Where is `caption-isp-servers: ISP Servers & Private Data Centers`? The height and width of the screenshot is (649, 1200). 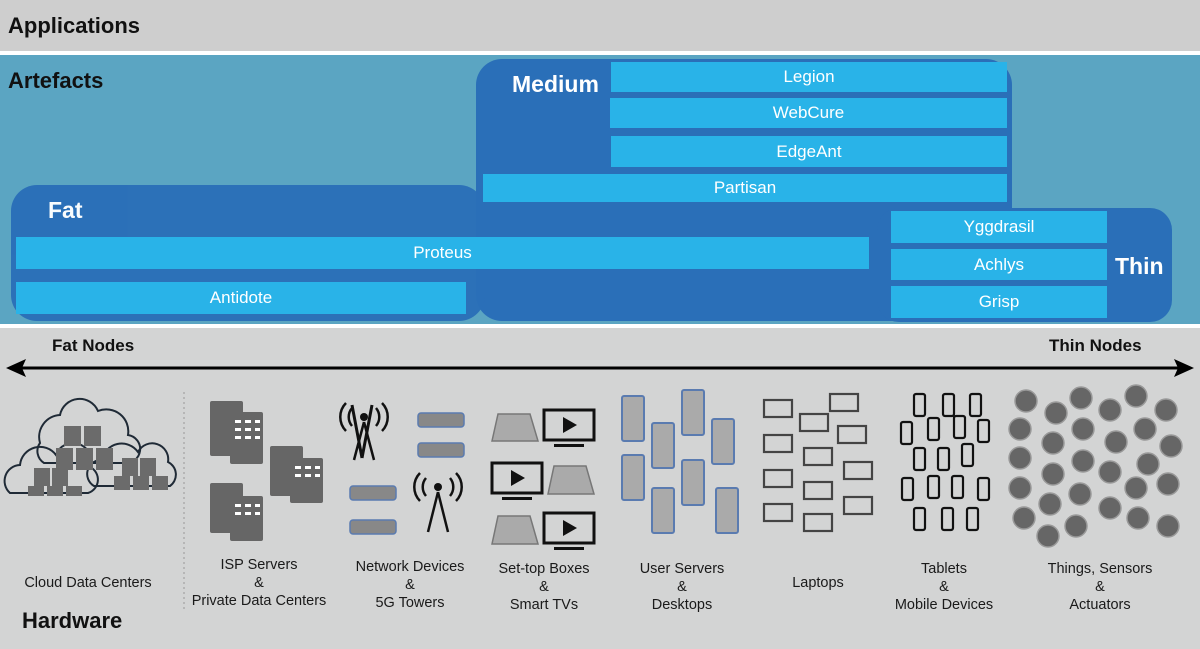
caption-isp-servers: ISP Servers & Private Data Centers is located at coordinates (259, 583).